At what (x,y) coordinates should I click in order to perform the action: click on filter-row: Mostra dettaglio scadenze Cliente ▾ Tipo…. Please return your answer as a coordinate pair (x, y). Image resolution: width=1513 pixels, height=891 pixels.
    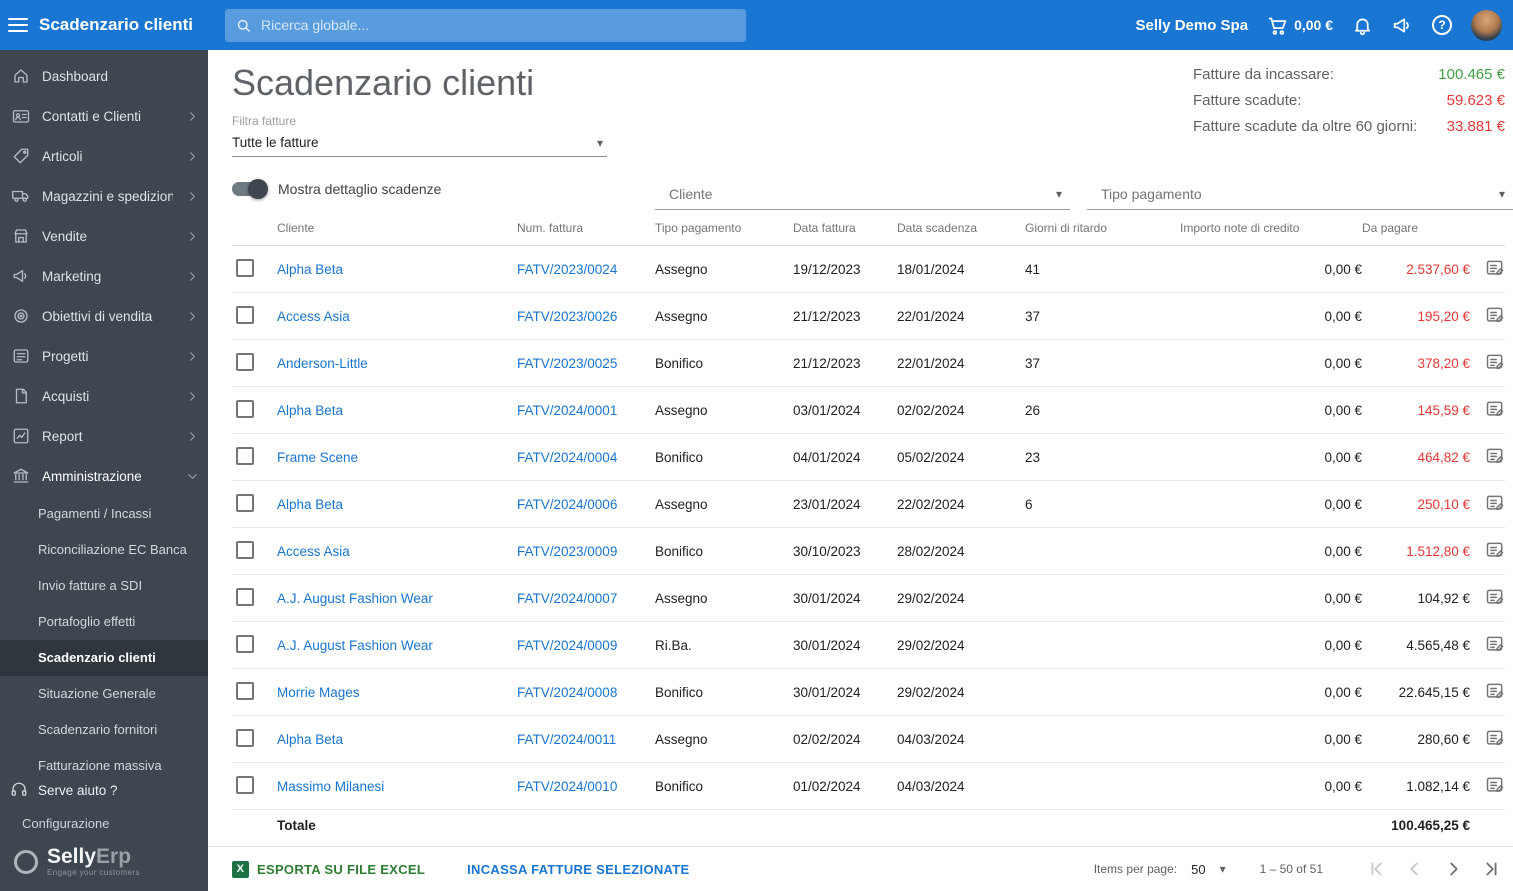
    Looking at the image, I should click on (860, 184).